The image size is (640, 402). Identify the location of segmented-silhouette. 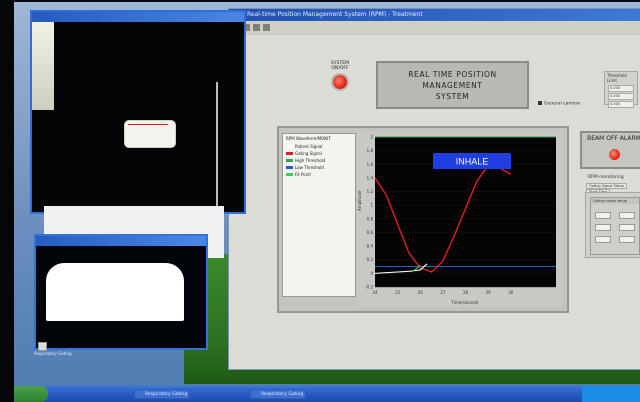
(115, 292).